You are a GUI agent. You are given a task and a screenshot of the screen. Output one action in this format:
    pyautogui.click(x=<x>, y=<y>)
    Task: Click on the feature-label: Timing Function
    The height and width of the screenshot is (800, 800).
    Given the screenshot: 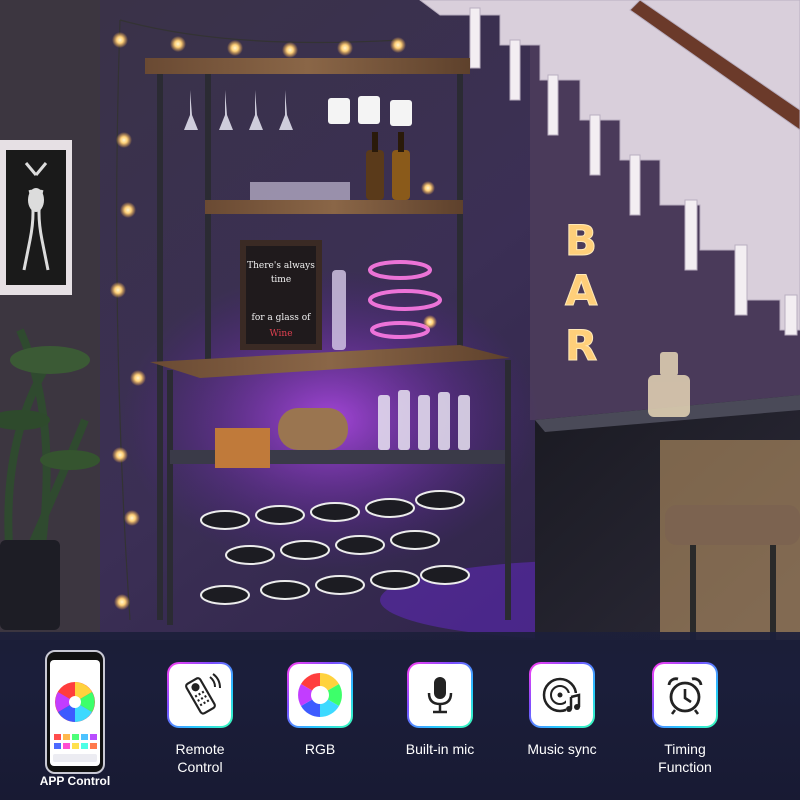 What is the action you would take?
    pyautogui.click(x=685, y=758)
    